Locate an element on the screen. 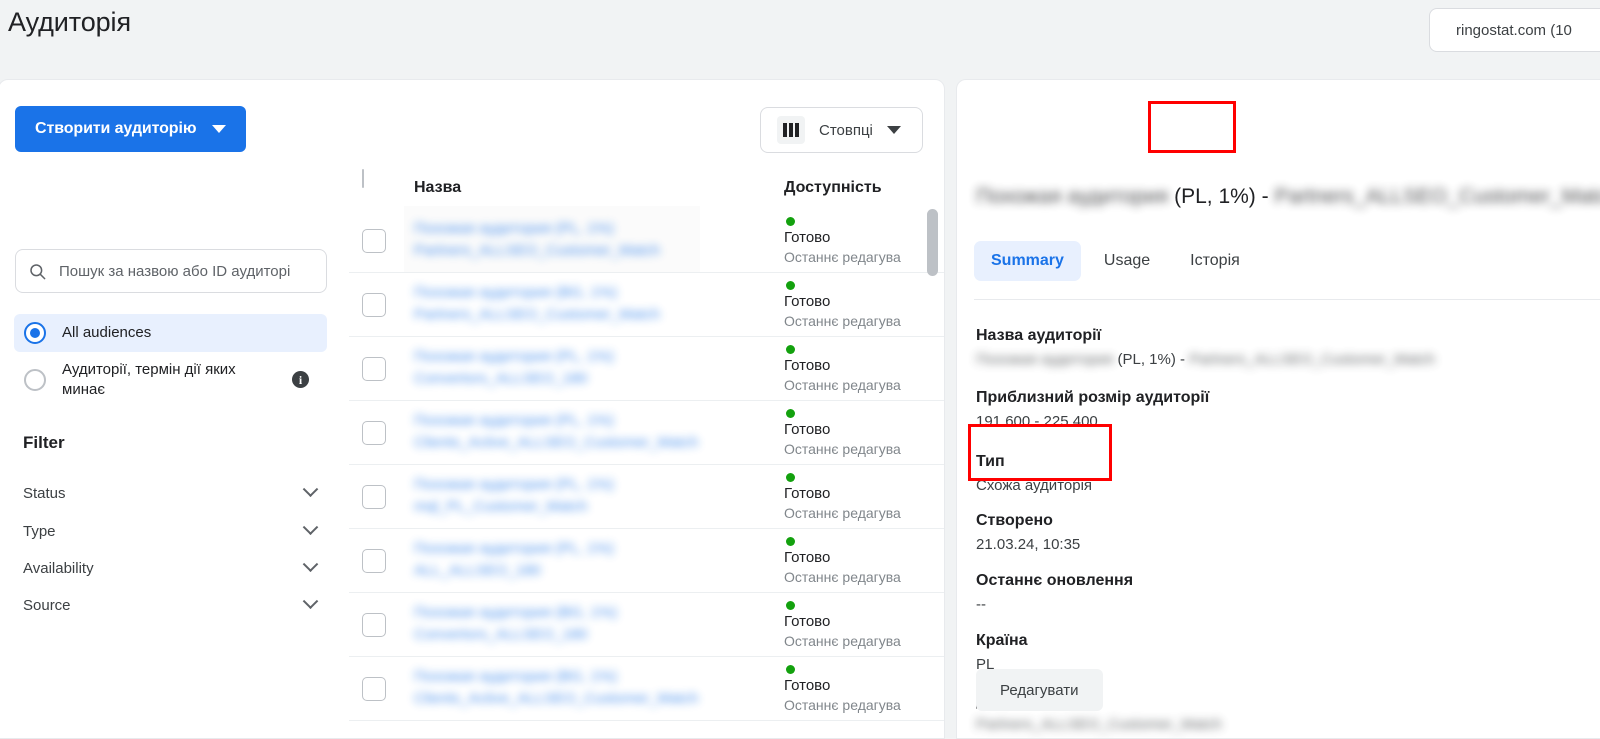 Image resolution: width=1600 pixels, height=739 pixels. edit-button: Редагувати is located at coordinates (1039, 690).